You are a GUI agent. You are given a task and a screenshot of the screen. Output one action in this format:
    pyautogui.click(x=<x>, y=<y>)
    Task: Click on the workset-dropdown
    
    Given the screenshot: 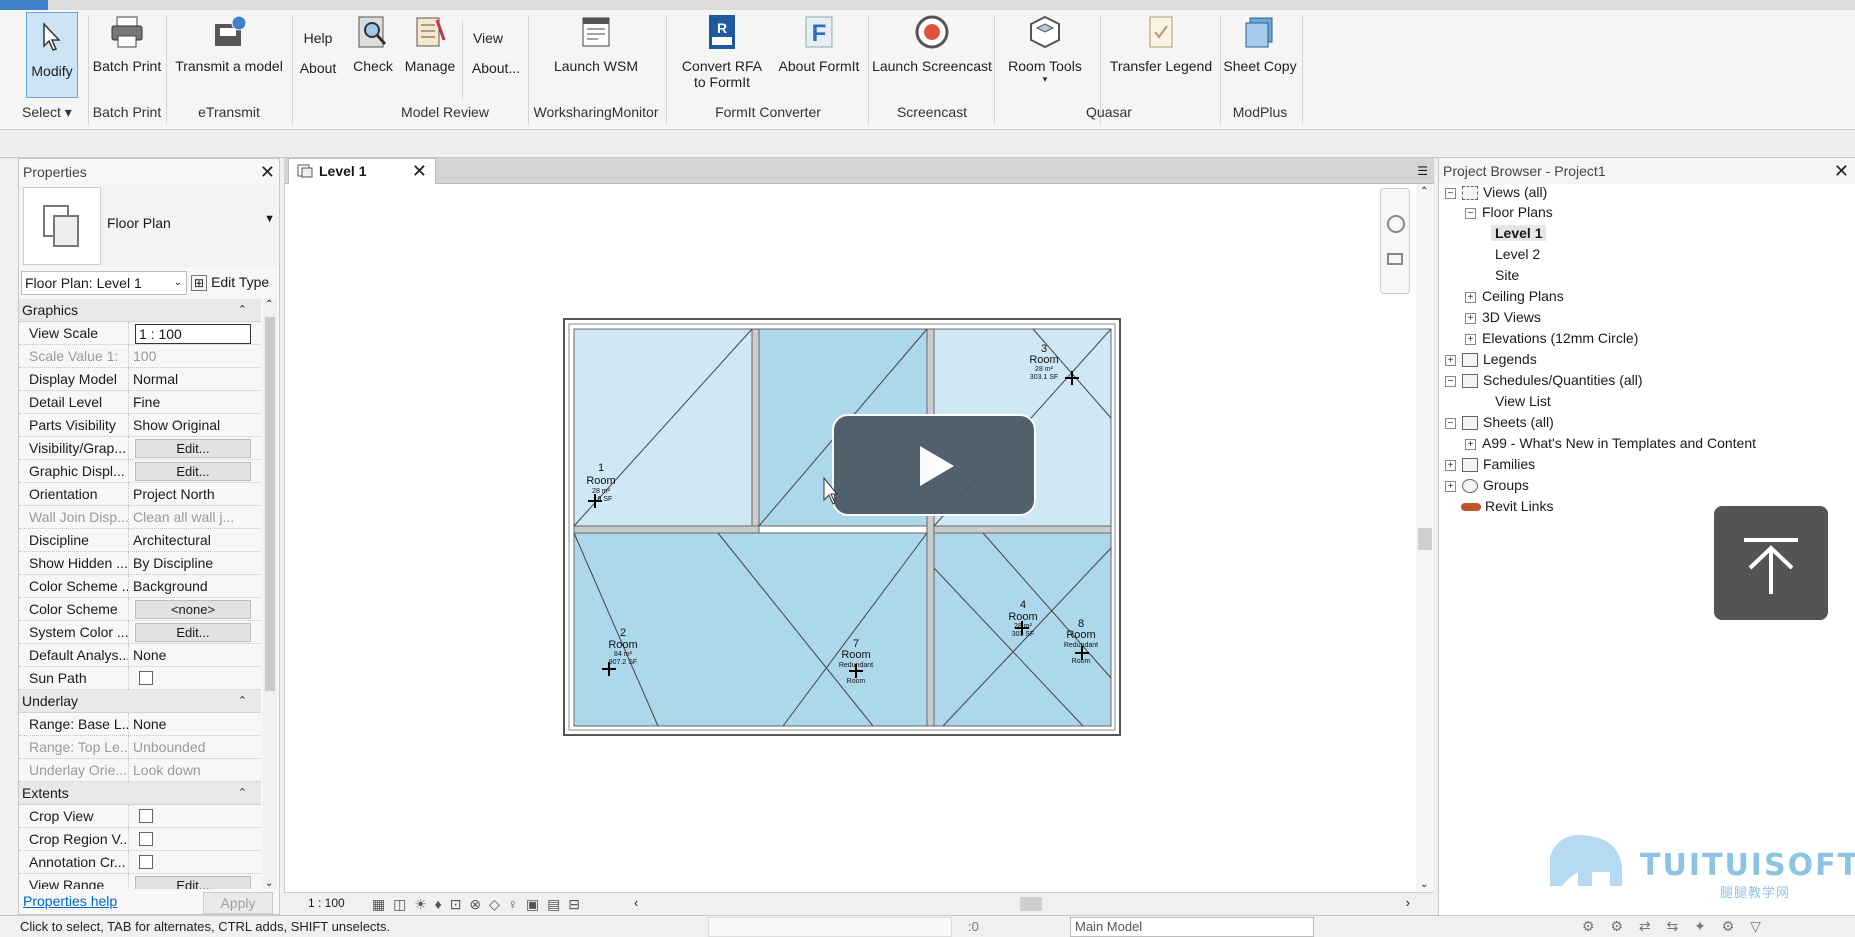 What is the action you would take?
    pyautogui.click(x=830, y=927)
    